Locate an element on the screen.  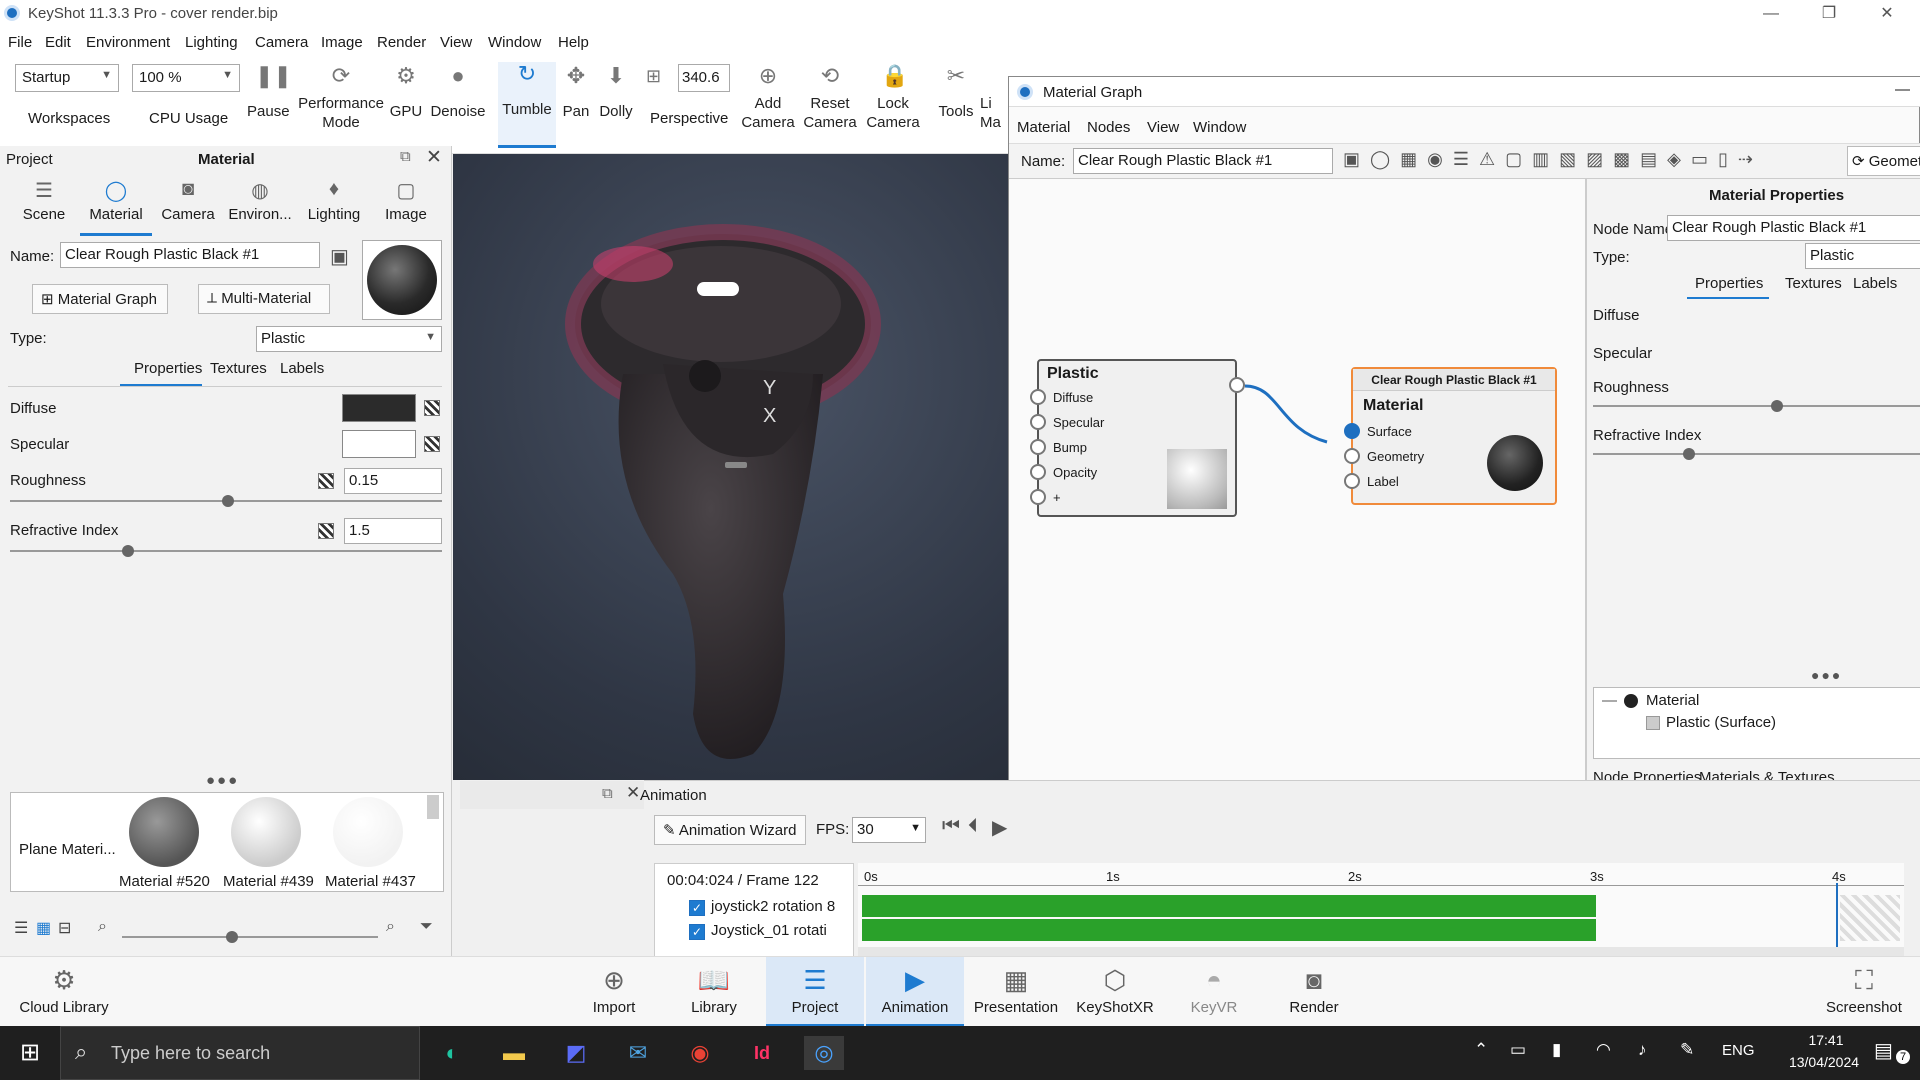
multi-material-button: ⟂ Multi-Material is located at coordinates (264, 299).